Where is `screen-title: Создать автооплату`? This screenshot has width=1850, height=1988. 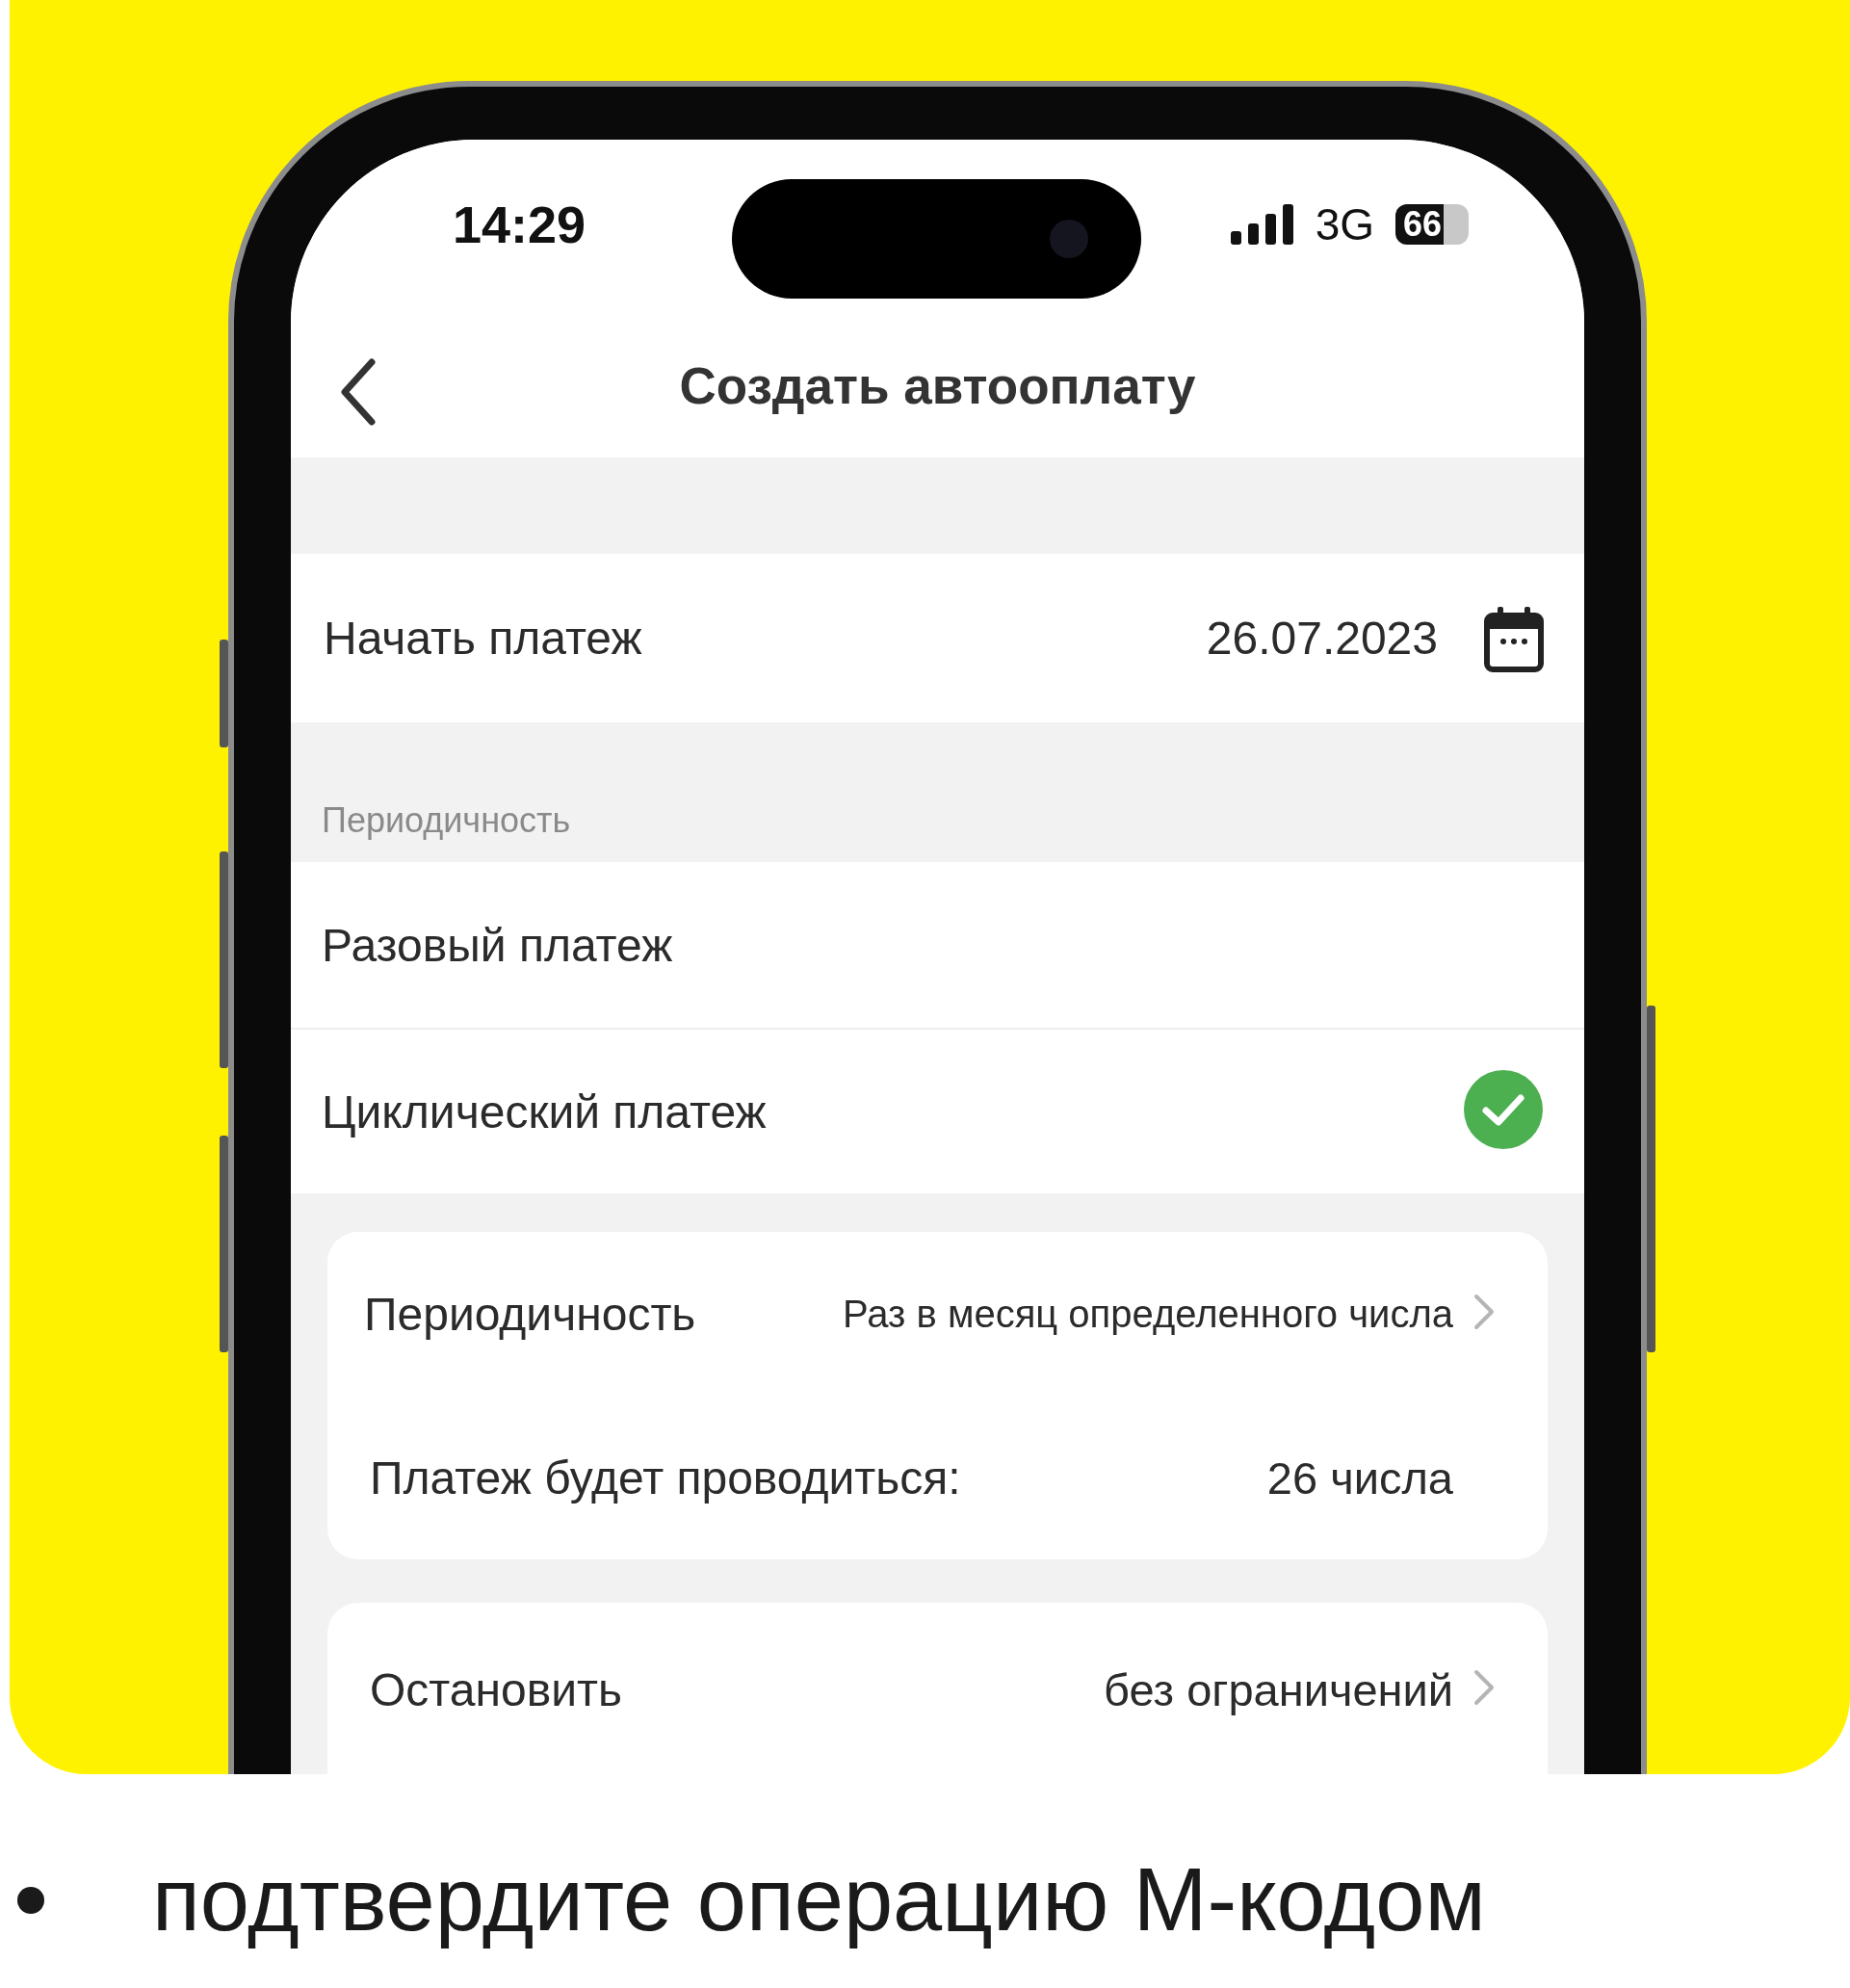
screen-title: Создать автооплату is located at coordinates (938, 385).